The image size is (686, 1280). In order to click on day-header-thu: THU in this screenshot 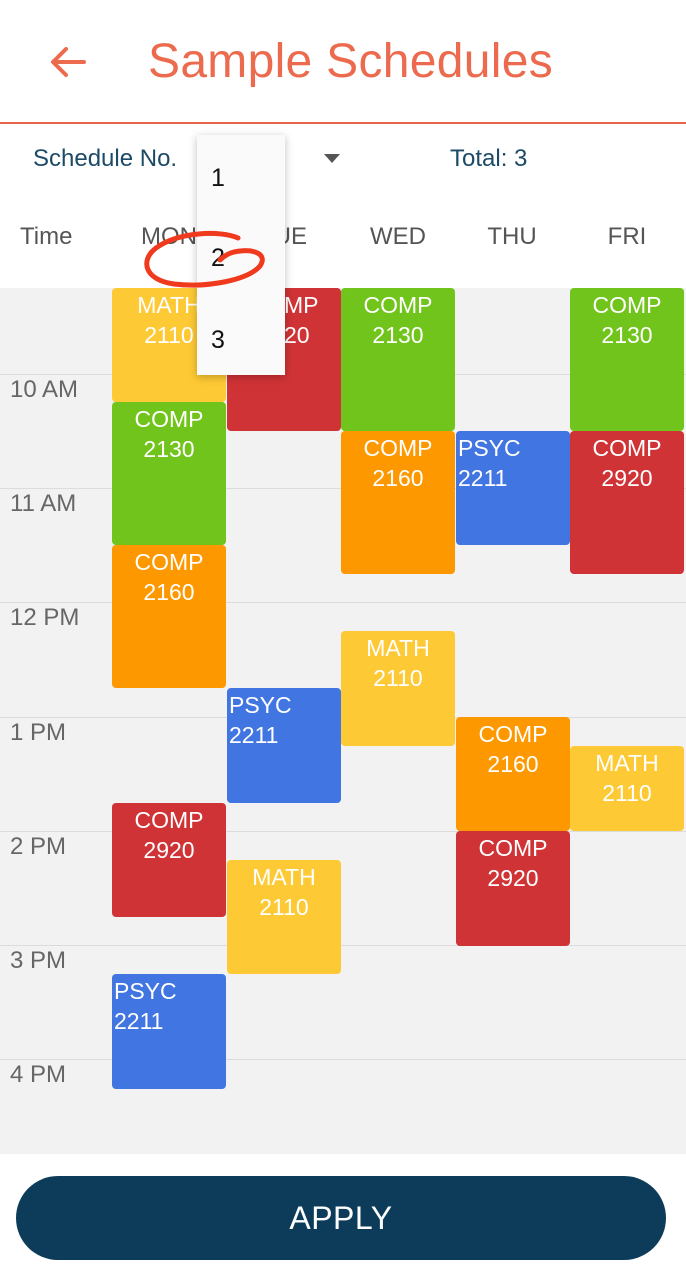, I will do `click(512, 236)`.